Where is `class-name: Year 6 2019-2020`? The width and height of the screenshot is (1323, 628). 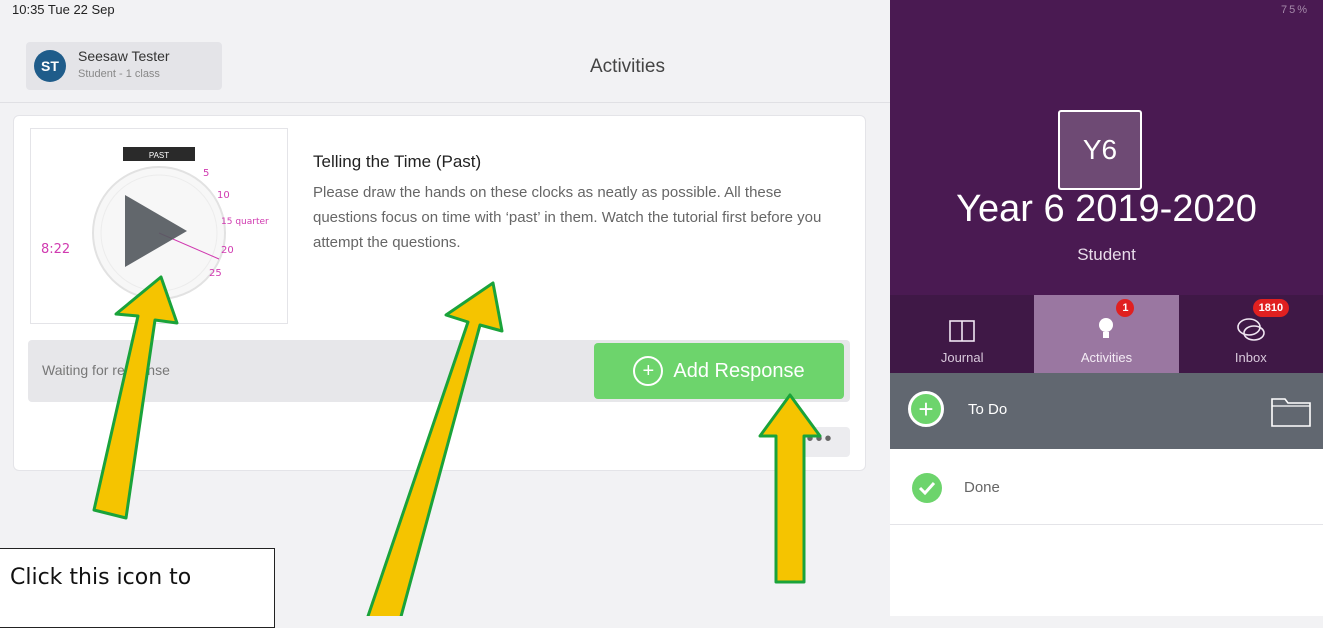
class-name: Year 6 2019-2020 is located at coordinates (1106, 209).